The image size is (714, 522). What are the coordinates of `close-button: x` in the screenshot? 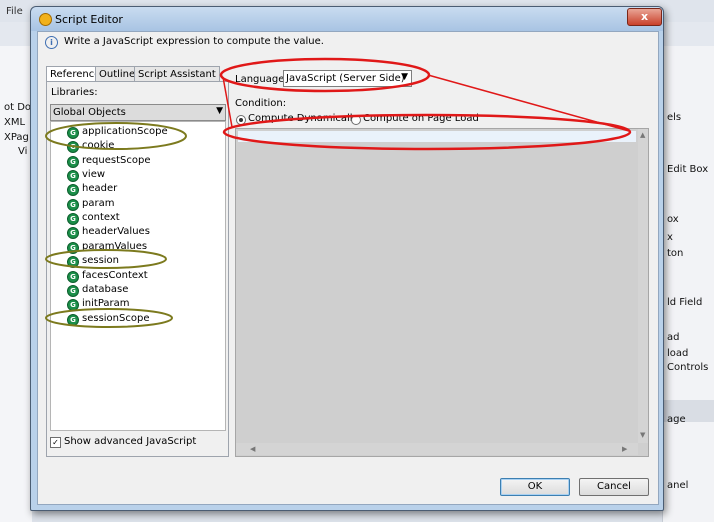 It's located at (644, 17).